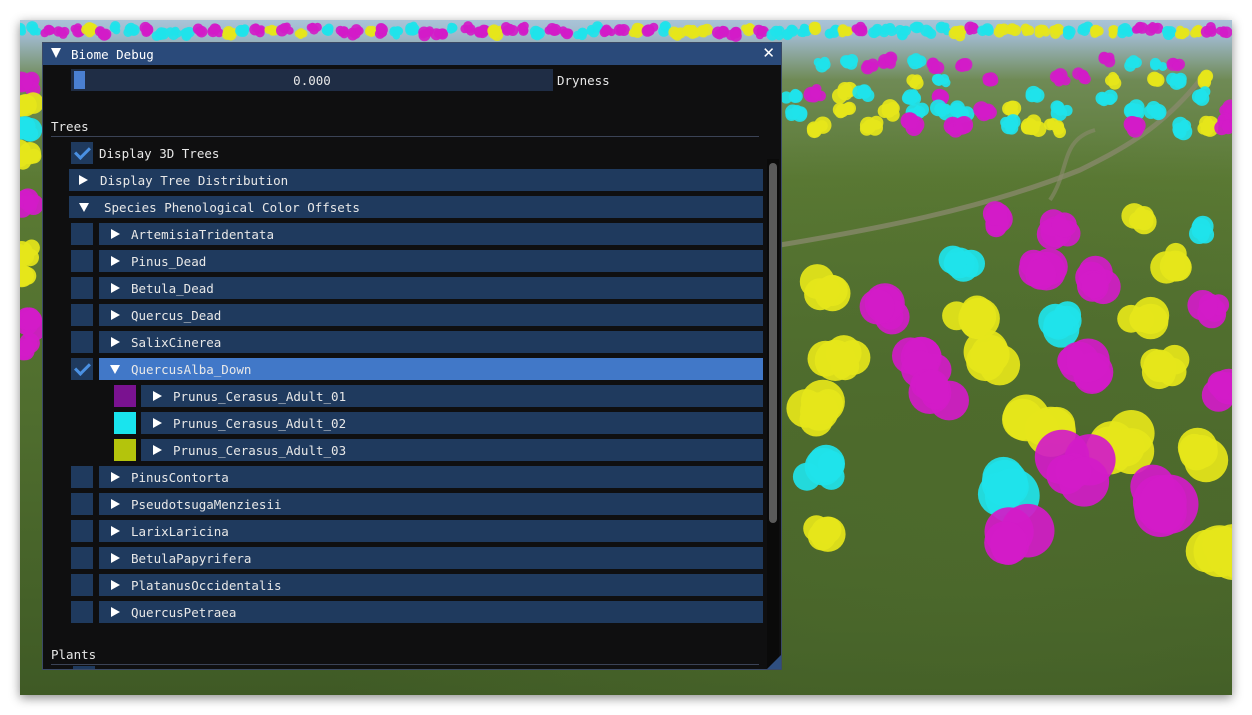 This screenshot has height=715, width=1252. Describe the element at coordinates (431, 477) in the screenshot. I see `tree-node-species: PinusContorta` at that location.